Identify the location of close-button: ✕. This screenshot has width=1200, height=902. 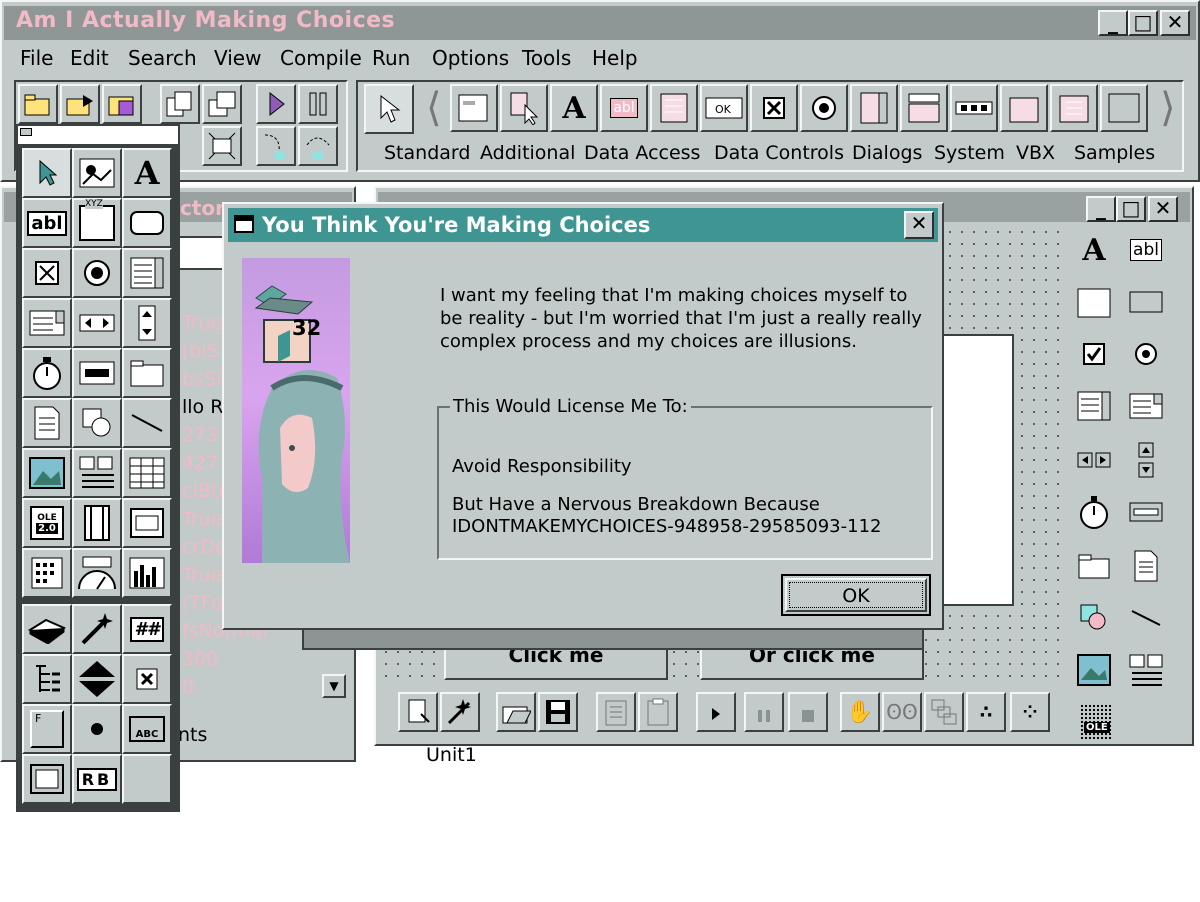
(1175, 23).